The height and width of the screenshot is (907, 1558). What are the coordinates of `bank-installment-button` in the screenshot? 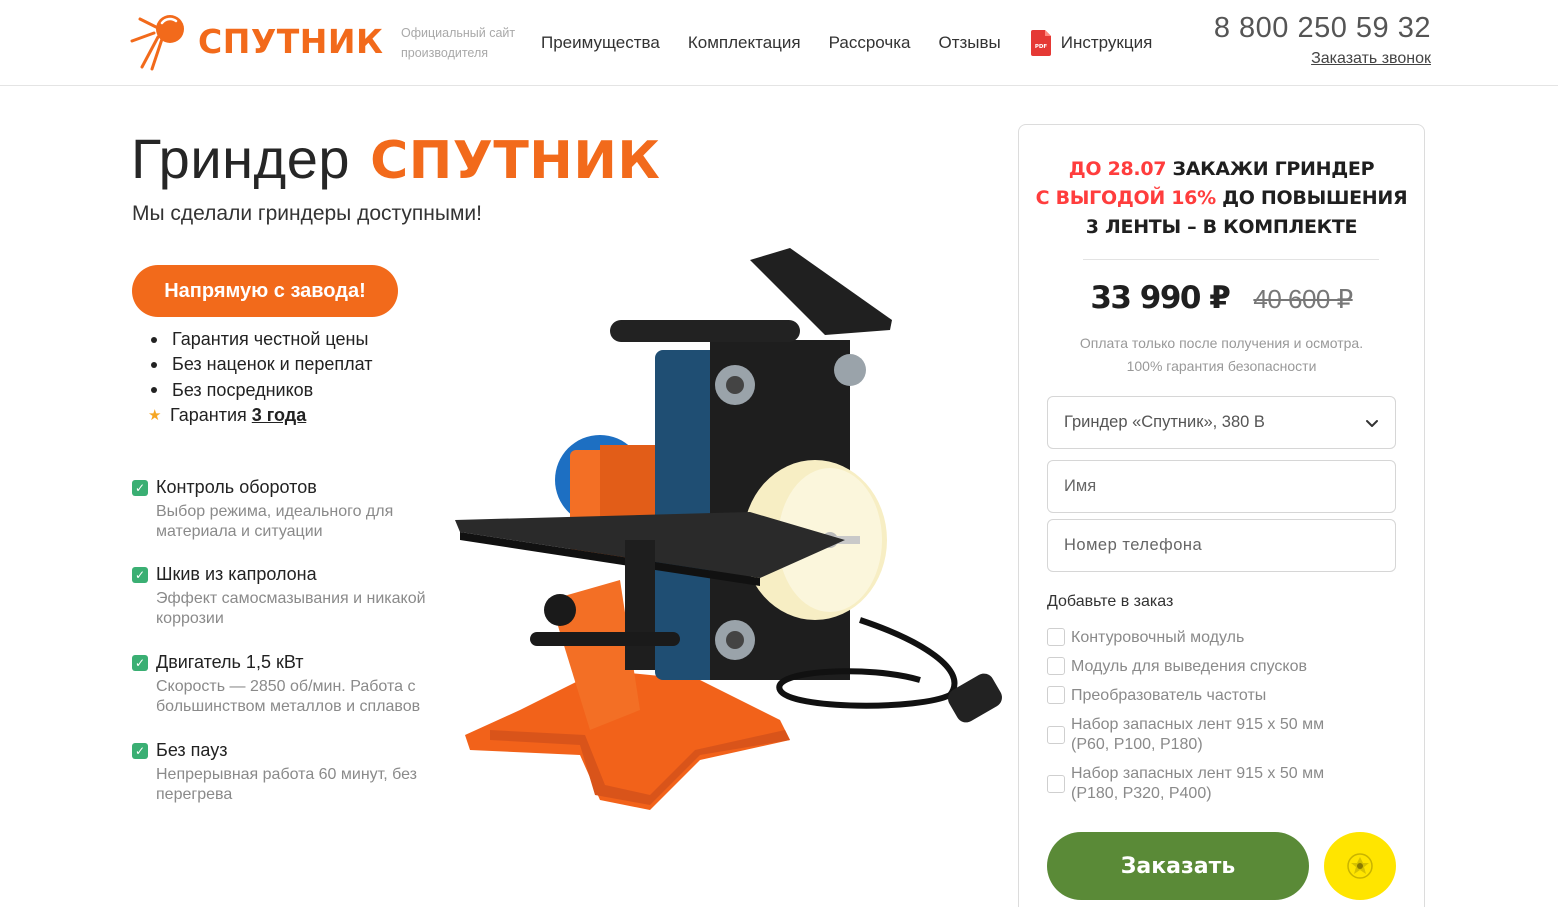 It's located at (1360, 866).